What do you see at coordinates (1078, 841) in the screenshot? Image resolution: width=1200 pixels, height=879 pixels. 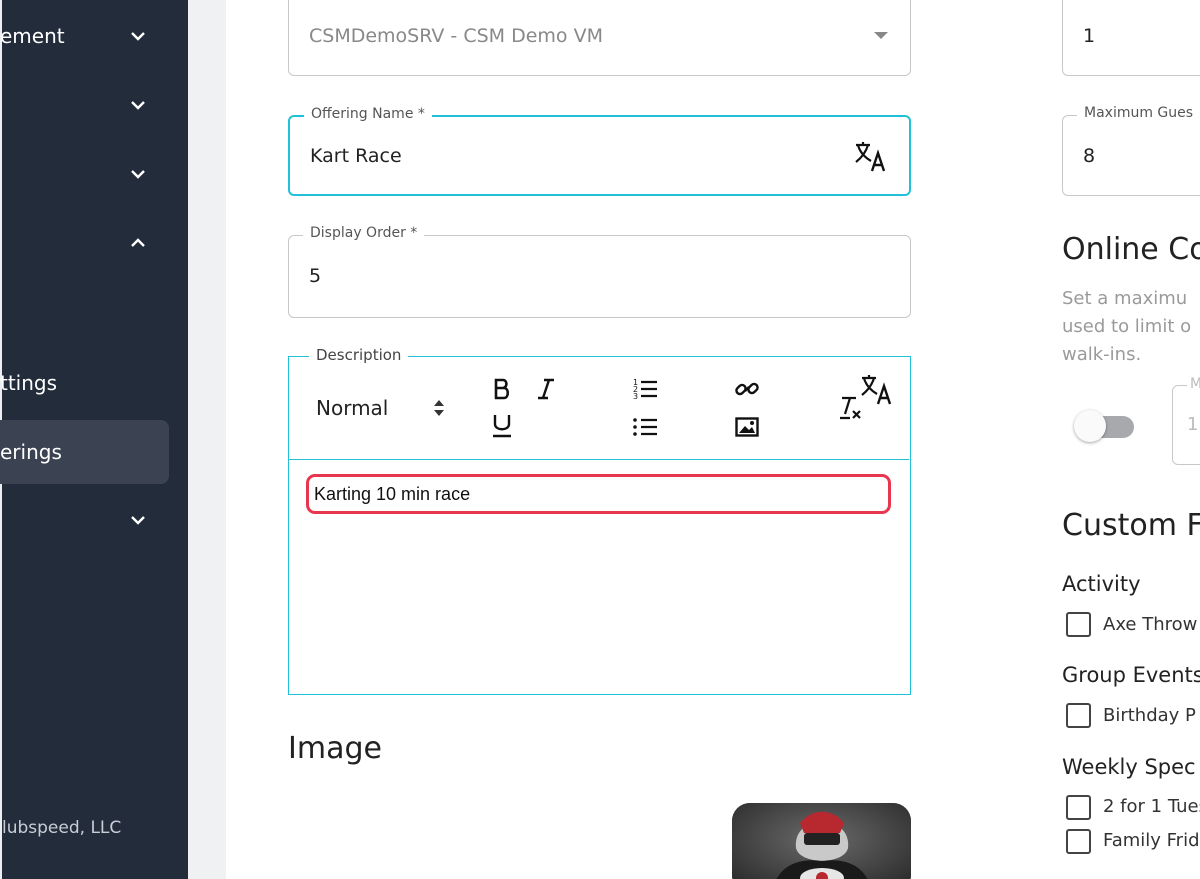 I see `checkbox-family-friday` at bounding box center [1078, 841].